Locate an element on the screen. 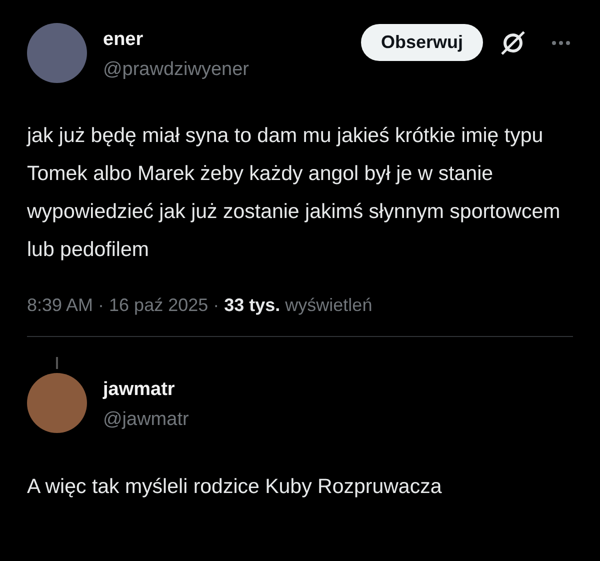  post-meta-text: wyświetleń is located at coordinates (328, 305).